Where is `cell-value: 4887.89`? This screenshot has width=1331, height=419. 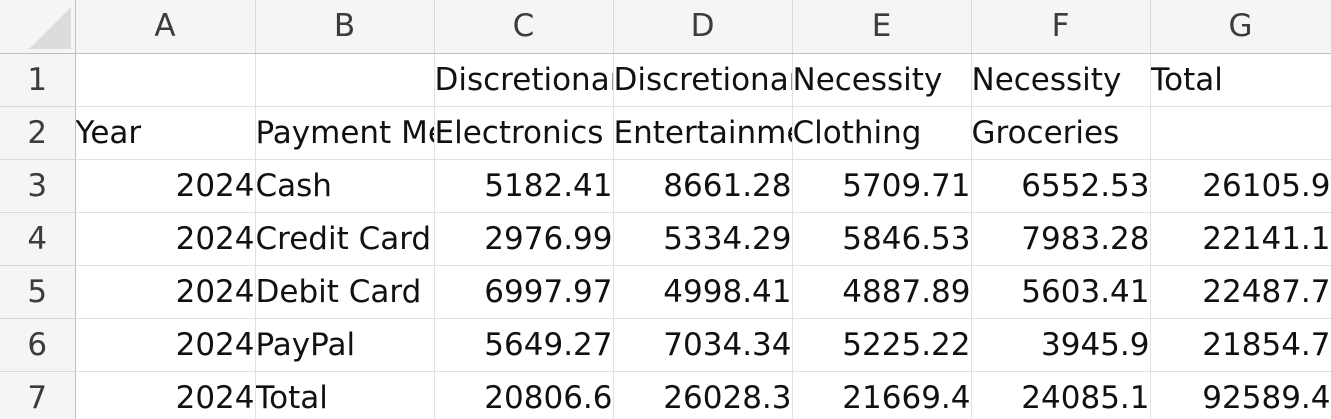
cell-value: 4887.89 is located at coordinates (906, 291).